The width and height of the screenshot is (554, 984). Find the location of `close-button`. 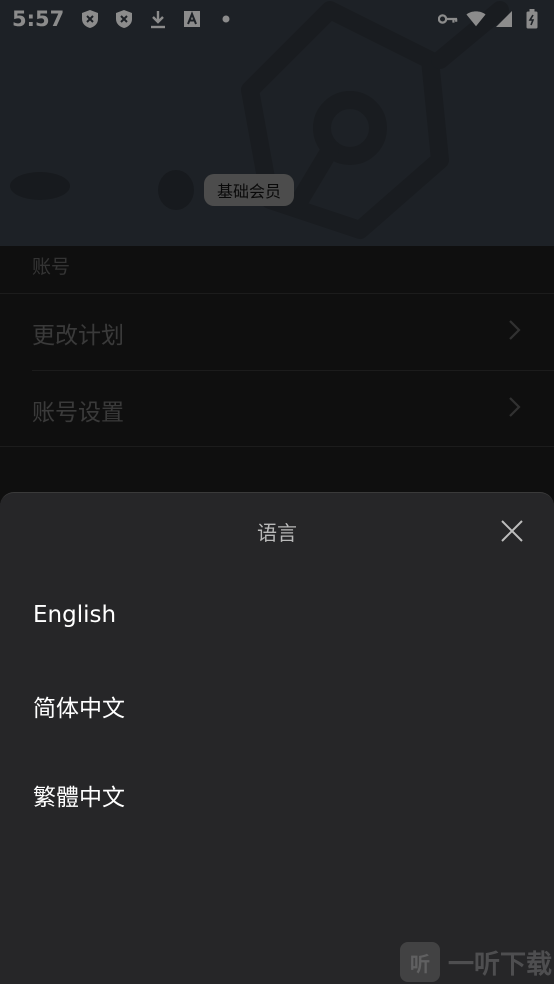

close-button is located at coordinates (512, 531).